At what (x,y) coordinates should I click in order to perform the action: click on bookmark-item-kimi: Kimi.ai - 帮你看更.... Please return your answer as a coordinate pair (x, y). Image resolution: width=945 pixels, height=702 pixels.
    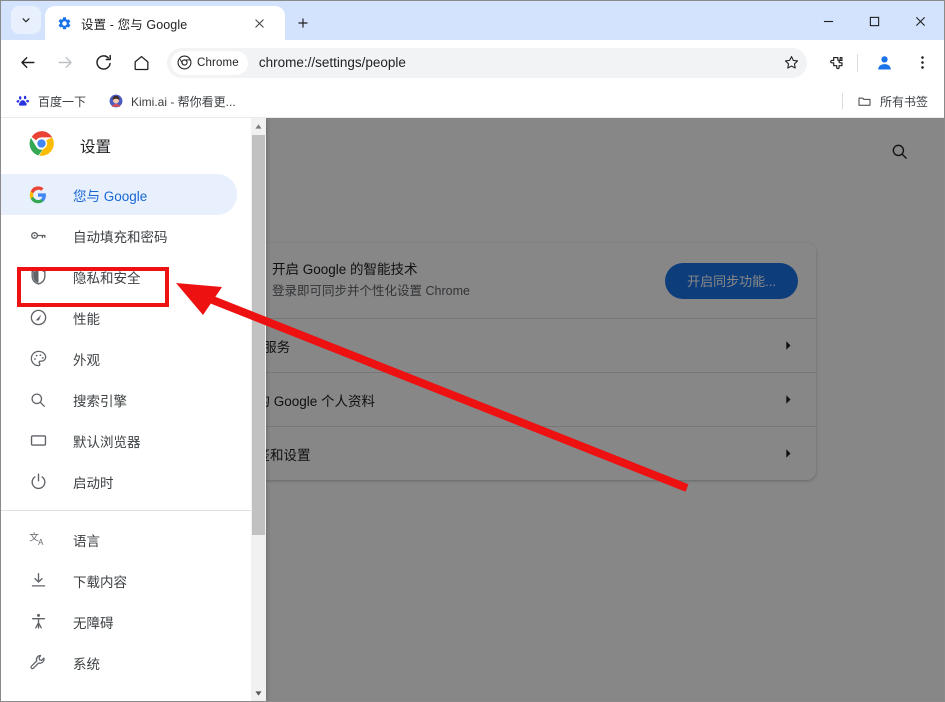
    Looking at the image, I should click on (172, 101).